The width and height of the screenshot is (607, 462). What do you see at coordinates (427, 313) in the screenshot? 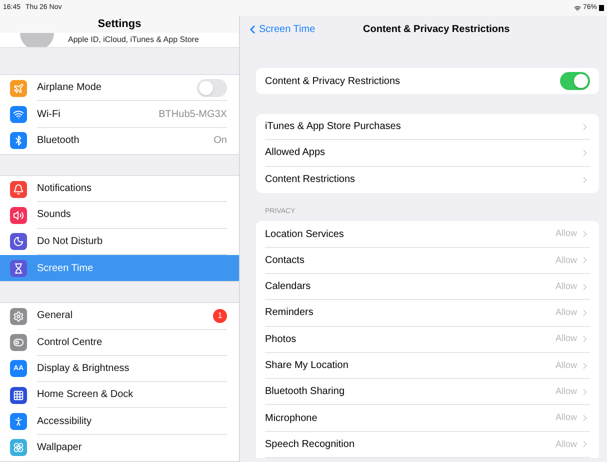
I see `settings-row: Reminders Allow` at bounding box center [427, 313].